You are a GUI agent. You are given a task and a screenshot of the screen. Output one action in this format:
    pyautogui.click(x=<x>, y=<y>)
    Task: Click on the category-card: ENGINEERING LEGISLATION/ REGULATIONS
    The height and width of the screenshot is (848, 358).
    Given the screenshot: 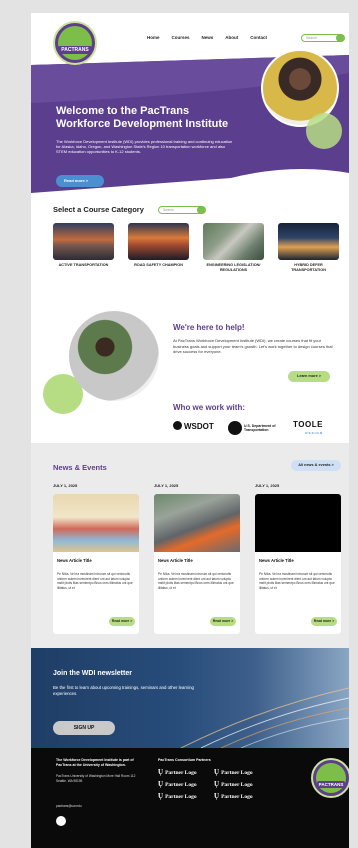 What is the action you would take?
    pyautogui.click(x=233, y=248)
    